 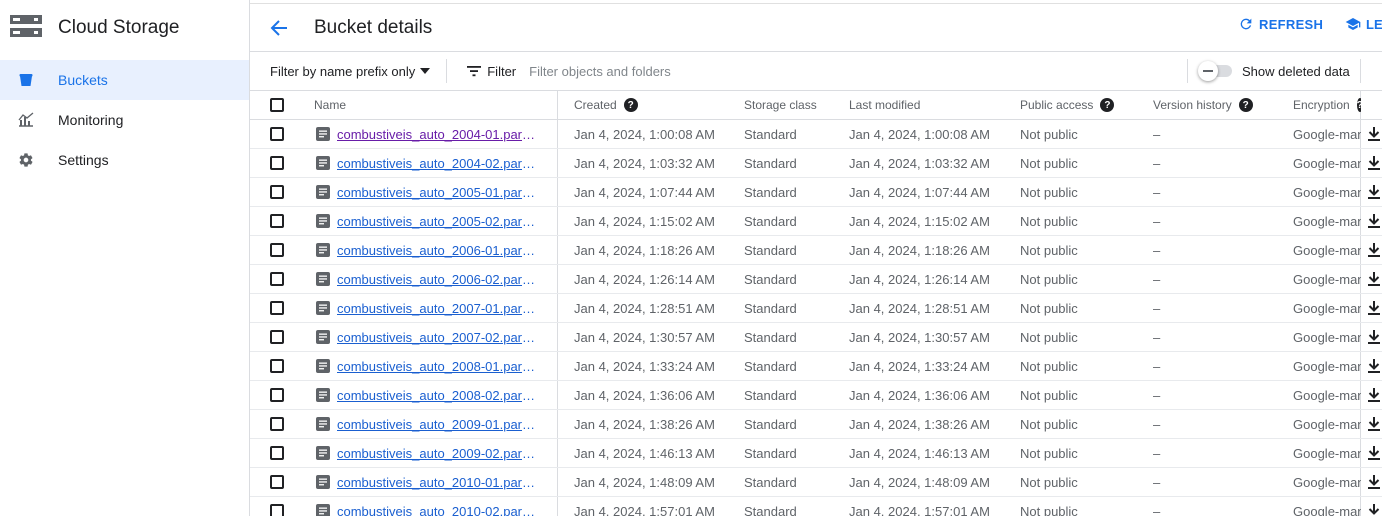 I want to click on column-header-name: Name, so click(x=435, y=105).